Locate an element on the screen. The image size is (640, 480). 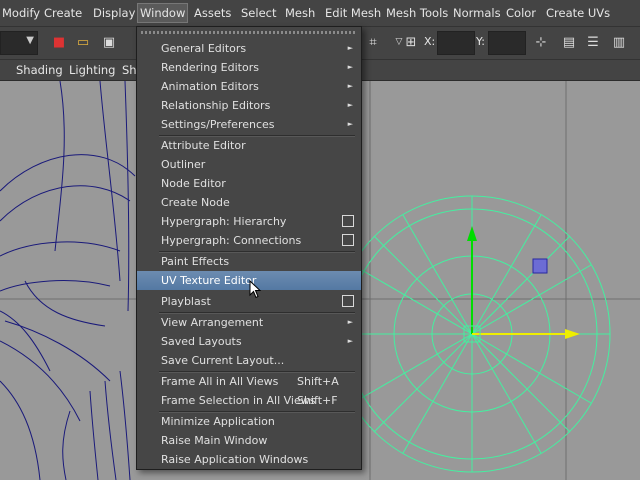
menuitem-hypergraph-connections: Hypergraph: Connections is located at coordinates (249, 240).